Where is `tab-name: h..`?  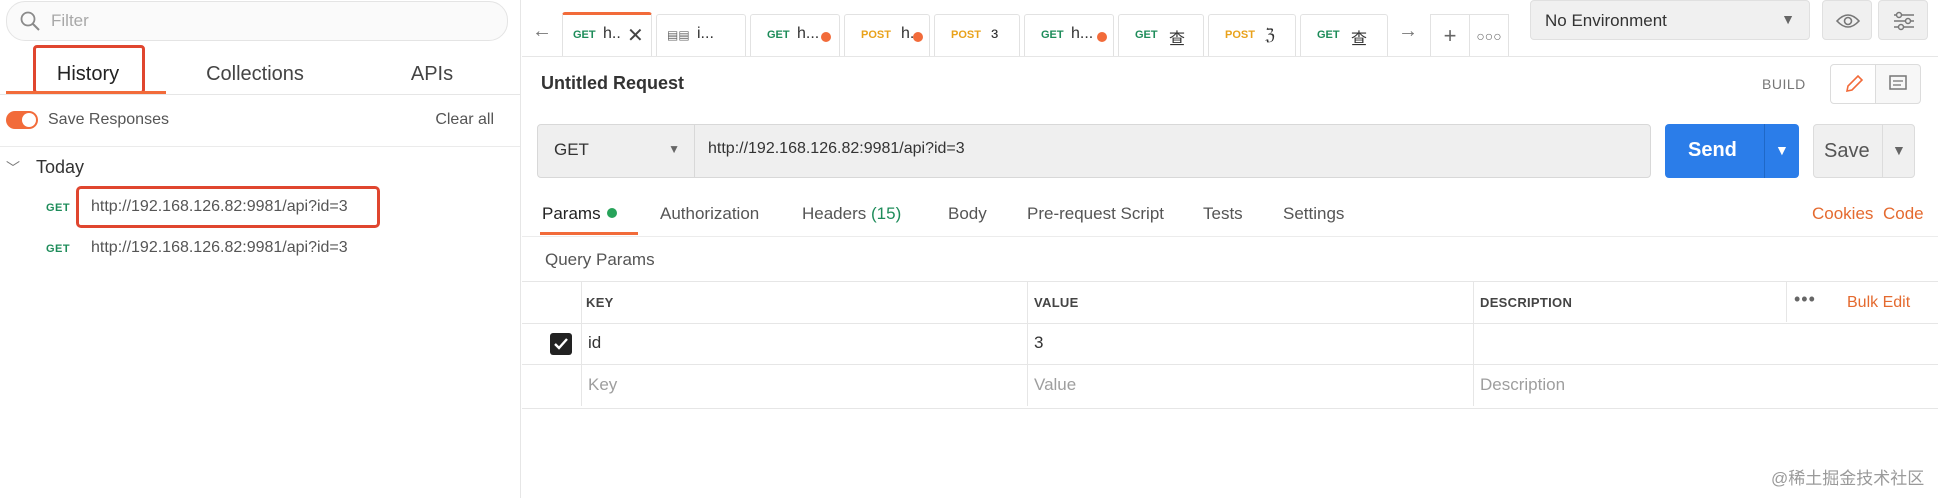 tab-name: h.. is located at coordinates (612, 33).